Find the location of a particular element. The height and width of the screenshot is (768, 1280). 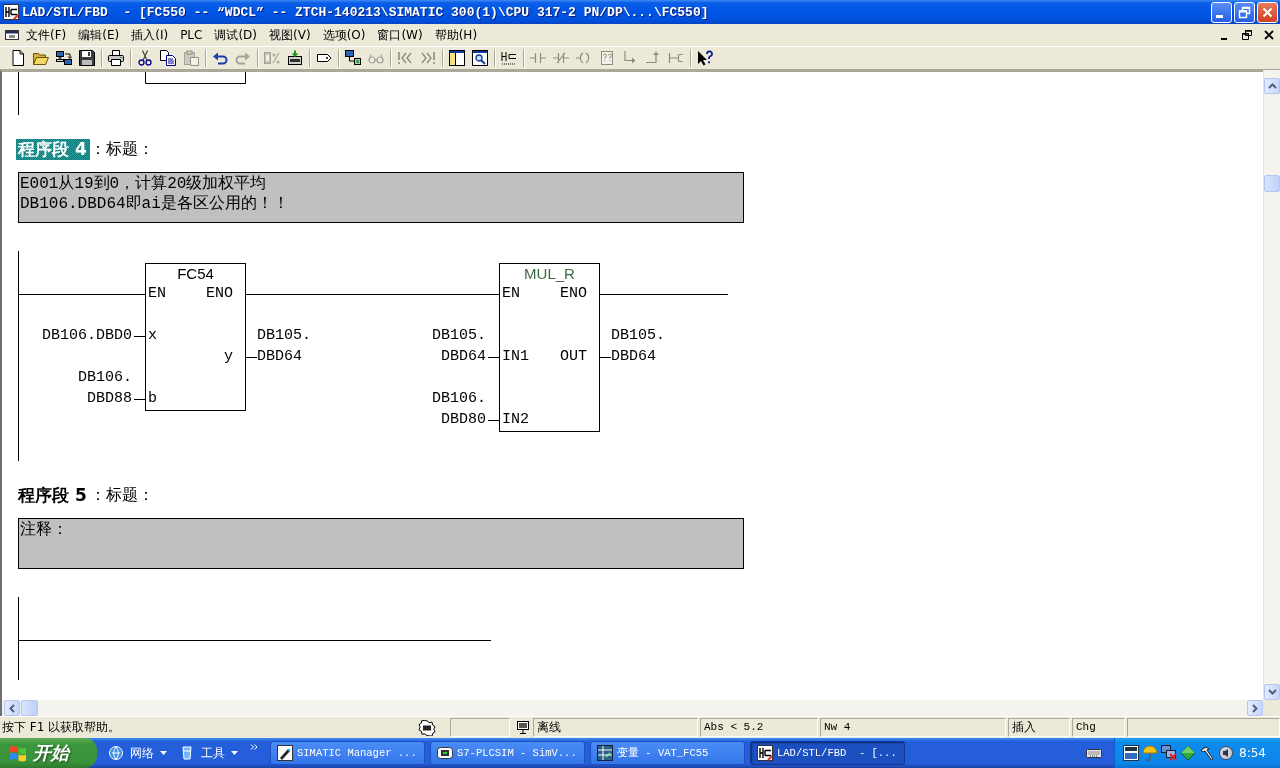

help-pointer-icon is located at coordinates (705, 58).